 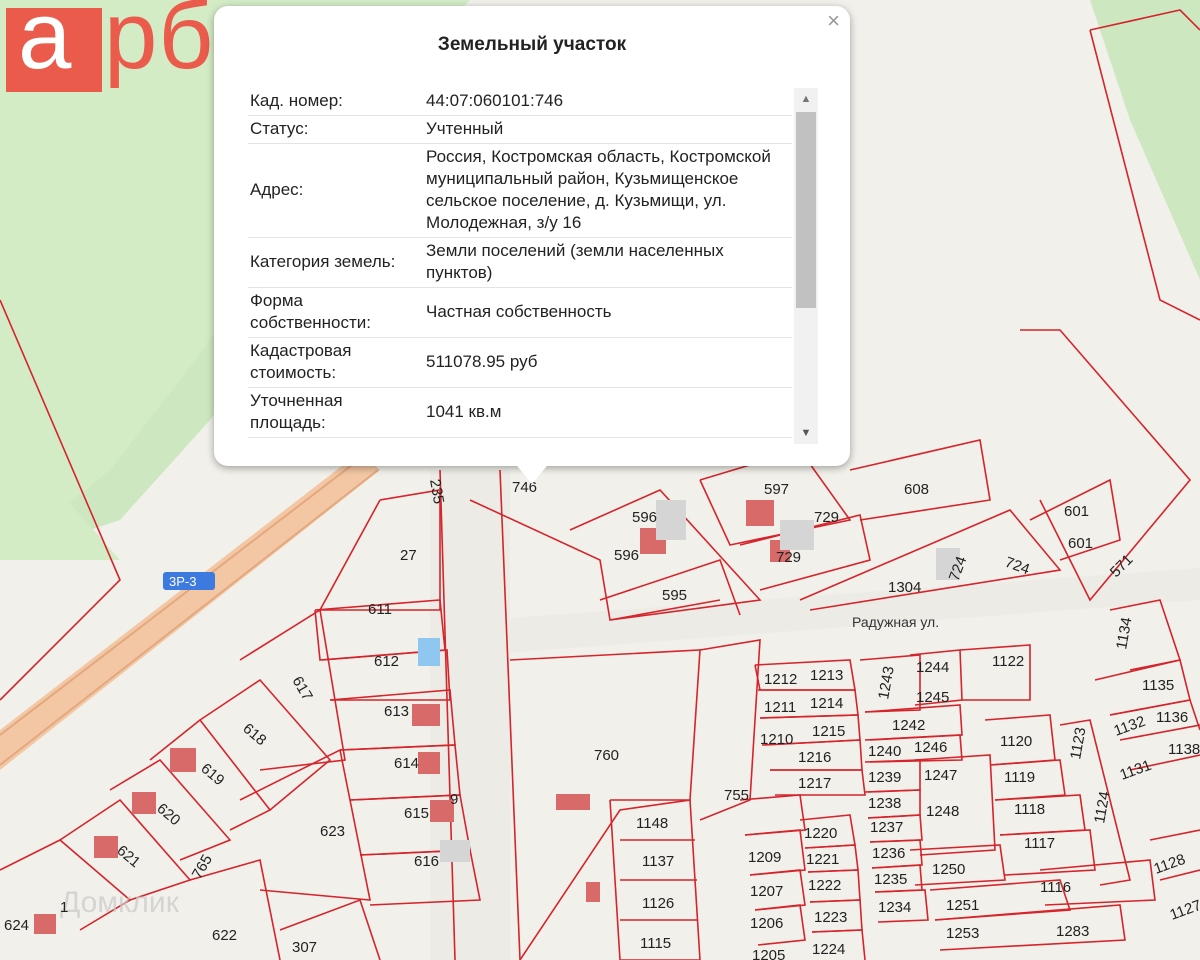 What do you see at coordinates (1102, 807) in the screenshot?
I see `plot-number-label: 1124` at bounding box center [1102, 807].